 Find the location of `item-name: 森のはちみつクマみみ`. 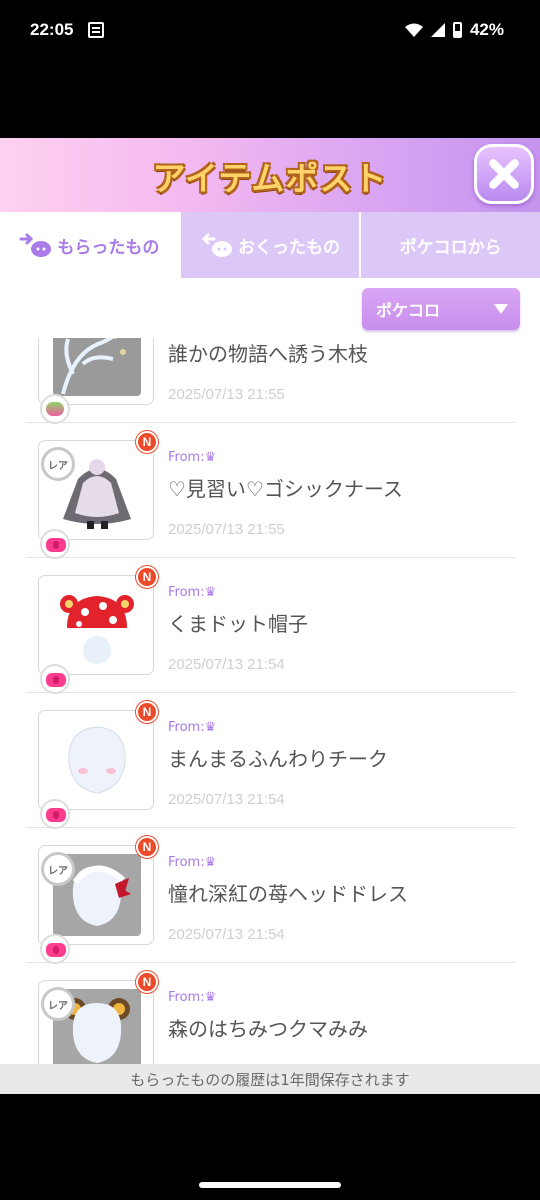

item-name: 森のはちみつクマみみ is located at coordinates (268, 1029).